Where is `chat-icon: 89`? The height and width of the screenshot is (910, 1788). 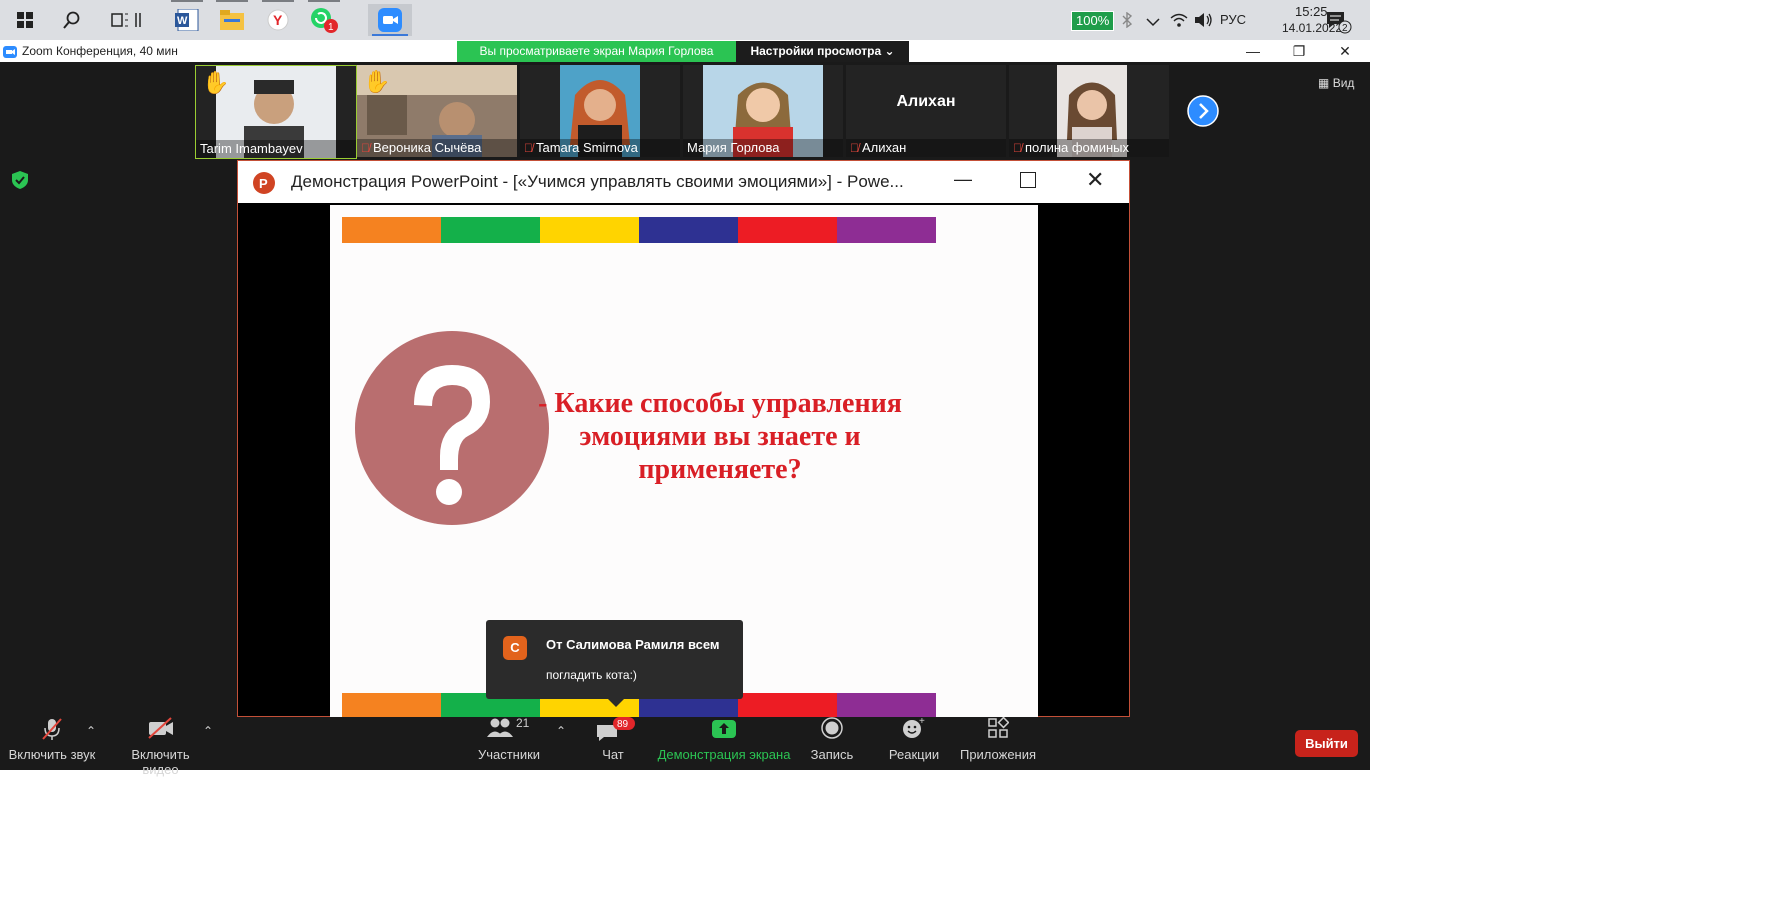
chat-icon: 89 is located at coordinates (613, 732).